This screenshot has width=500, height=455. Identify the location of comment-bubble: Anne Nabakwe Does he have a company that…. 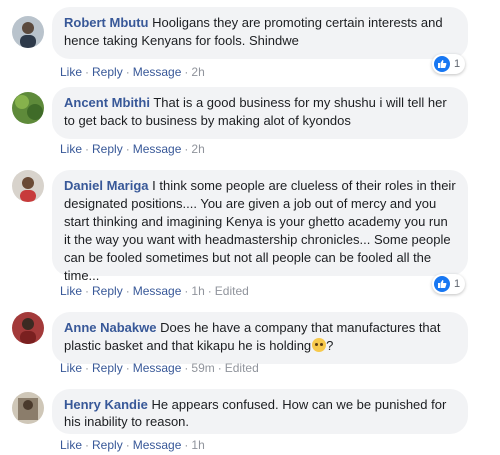
(260, 338).